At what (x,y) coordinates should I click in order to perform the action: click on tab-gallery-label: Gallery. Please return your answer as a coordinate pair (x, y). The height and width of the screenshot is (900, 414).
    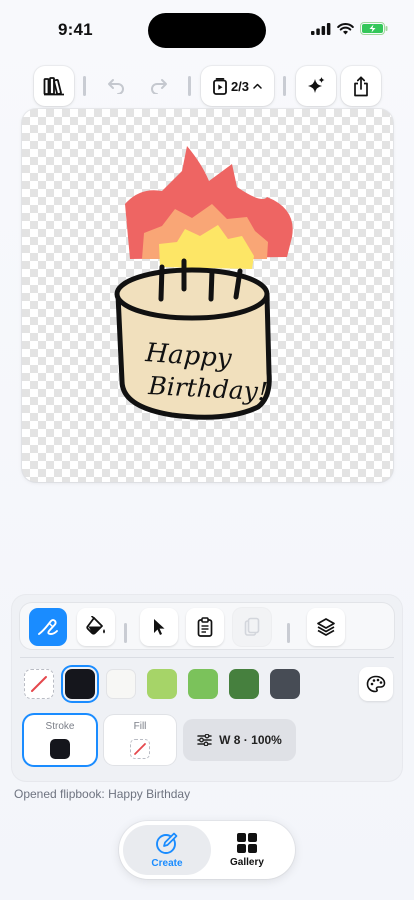
    Looking at the image, I should click on (247, 862).